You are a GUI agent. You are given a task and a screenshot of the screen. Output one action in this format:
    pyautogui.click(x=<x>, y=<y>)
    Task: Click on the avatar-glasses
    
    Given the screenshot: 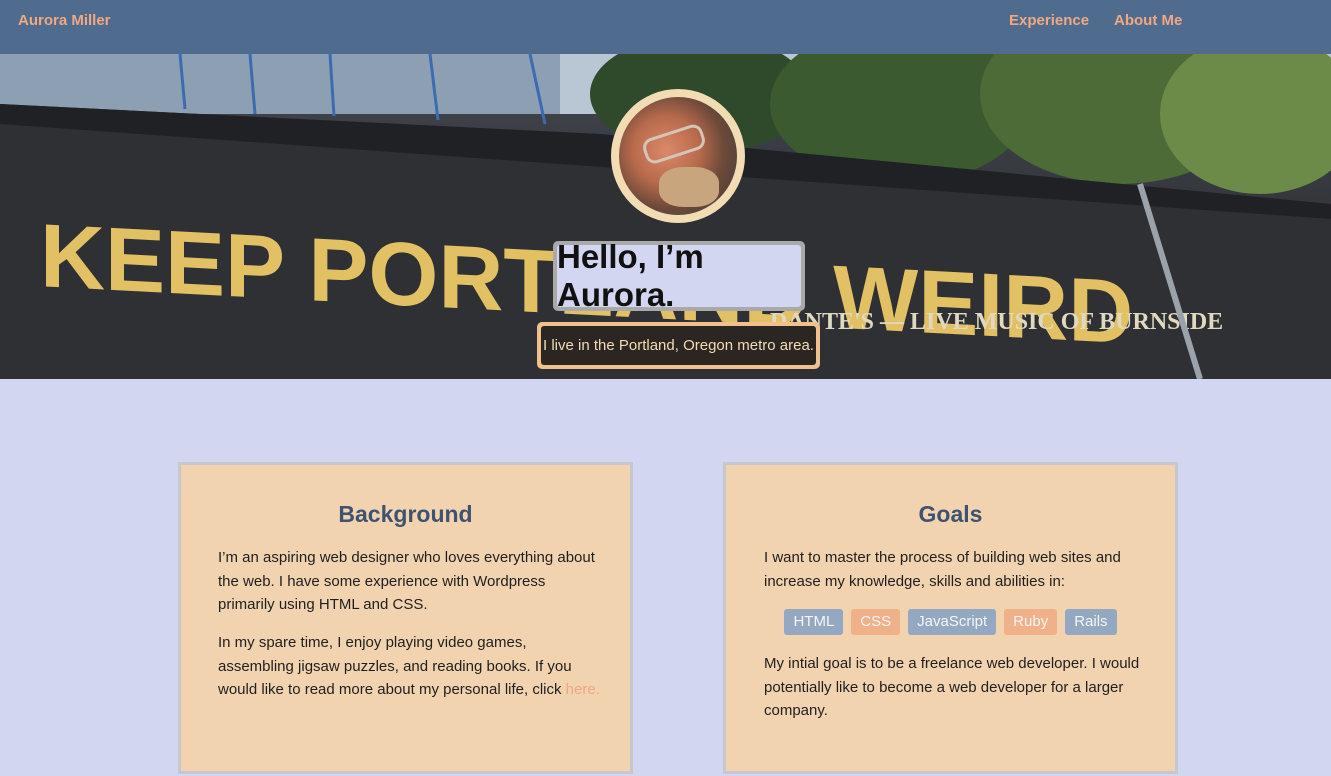 What is the action you would take?
    pyautogui.click(x=674, y=144)
    